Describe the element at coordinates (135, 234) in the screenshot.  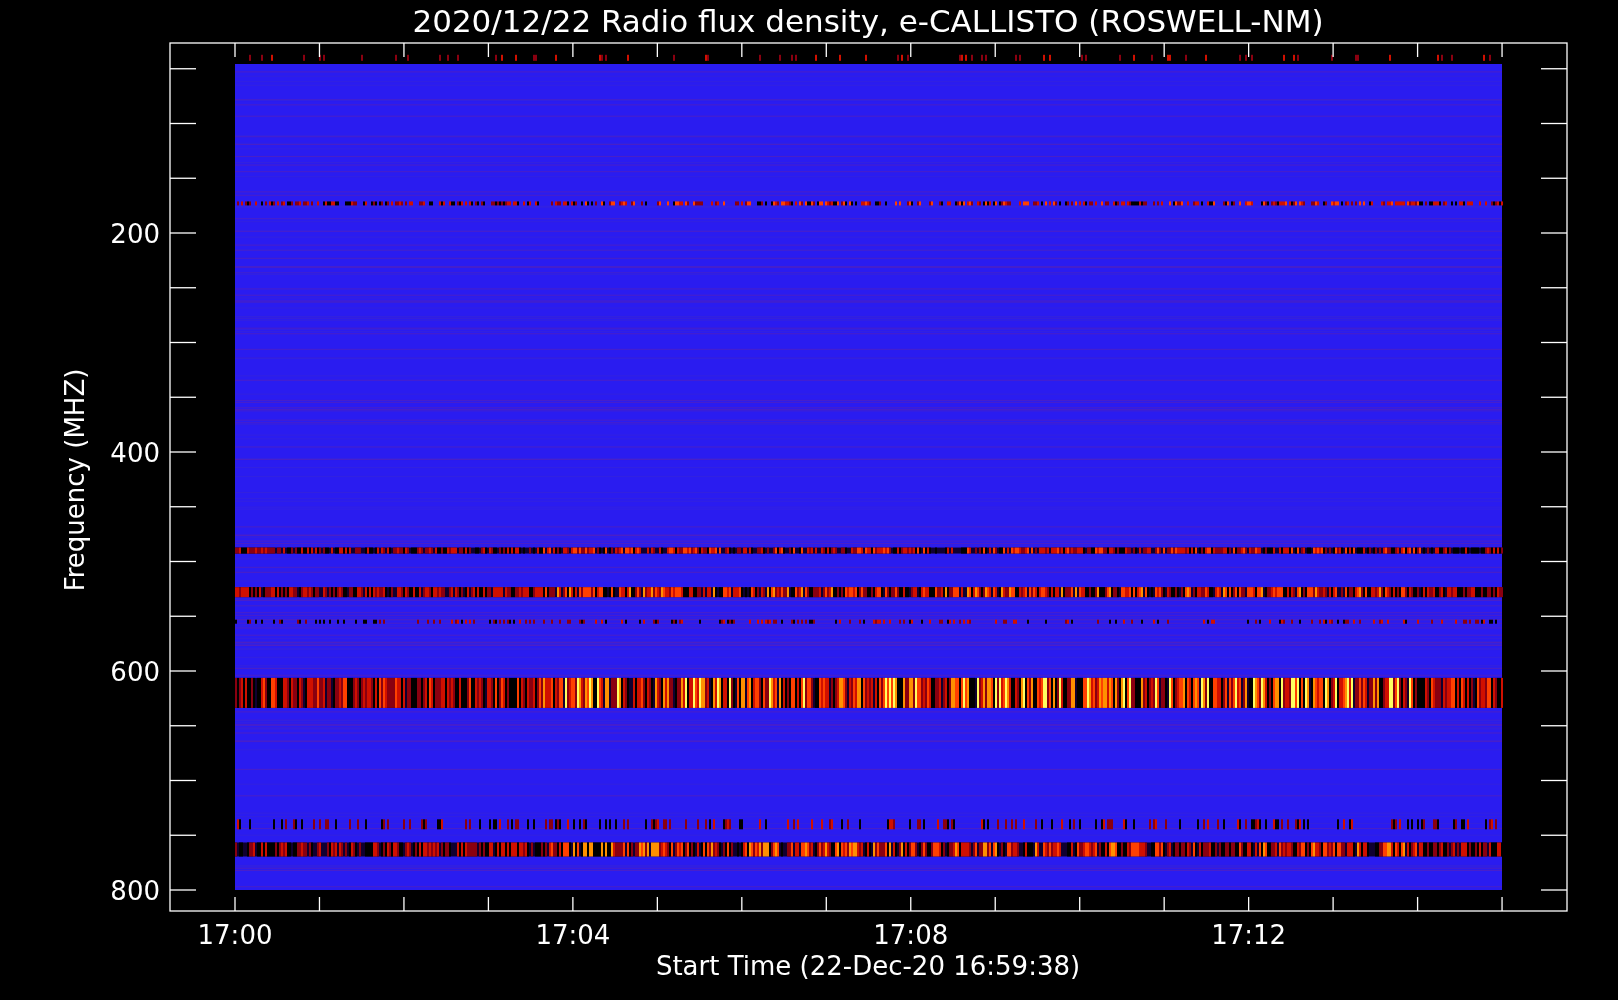
I see `axis-tick-label: 200` at that location.